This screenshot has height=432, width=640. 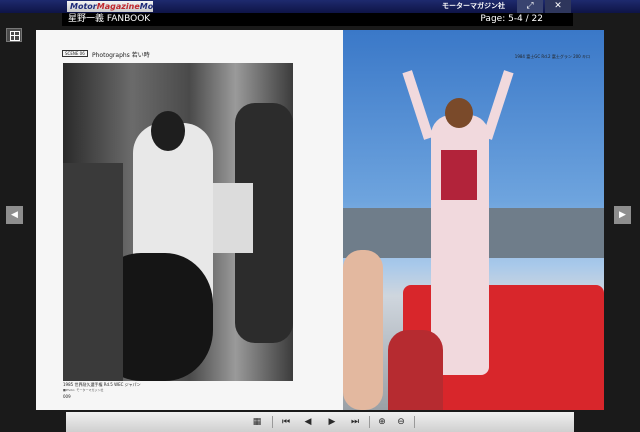 I want to click on bottom-toolbar: ▦ ⏮ ◀ ▶ ⏭ ⊕ ⊖, so click(x=320, y=422).